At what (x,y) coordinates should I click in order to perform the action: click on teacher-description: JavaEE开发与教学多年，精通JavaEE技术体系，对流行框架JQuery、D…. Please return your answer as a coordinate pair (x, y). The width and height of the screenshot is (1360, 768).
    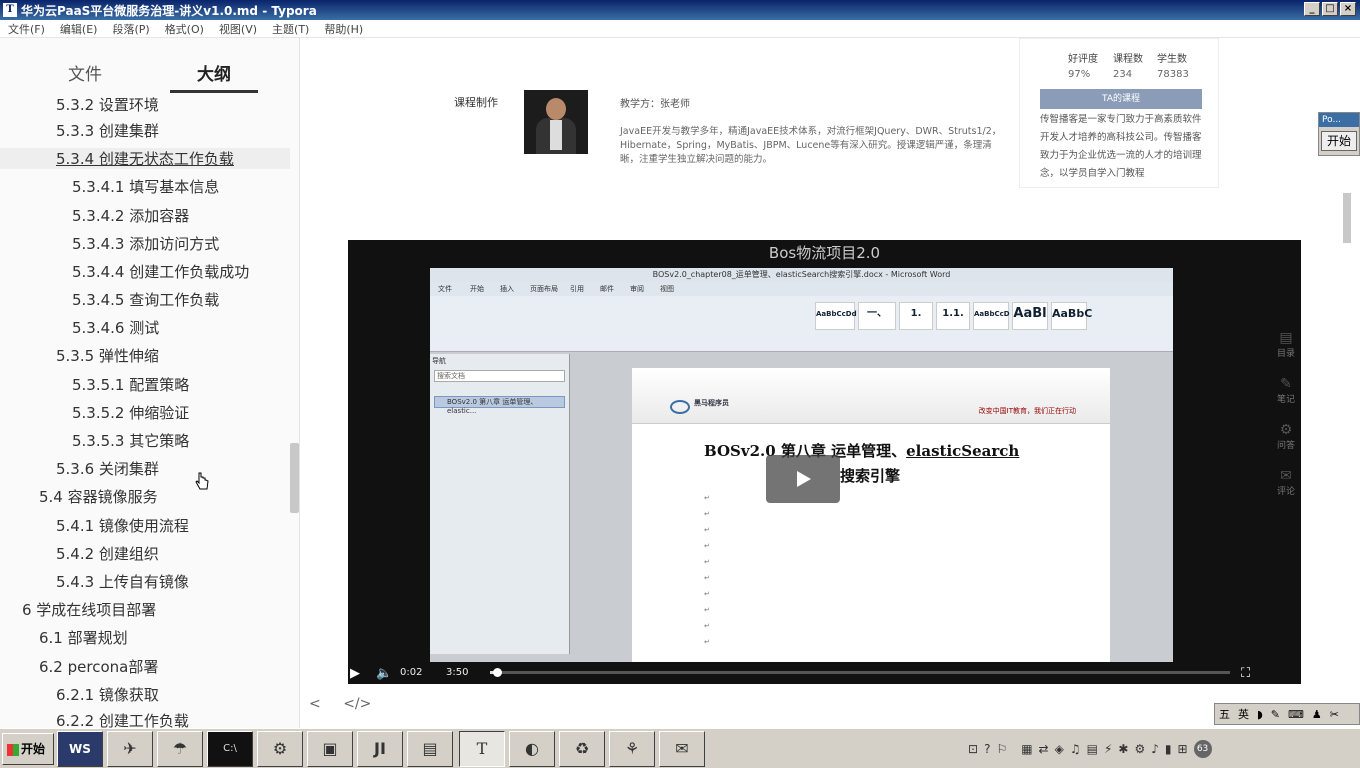
    Looking at the image, I should click on (811, 145).